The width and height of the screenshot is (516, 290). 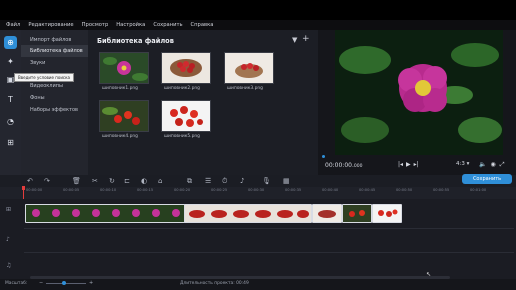 What do you see at coordinates (482, 165) in the screenshot?
I see `volume-icon: 🔈` at bounding box center [482, 165].